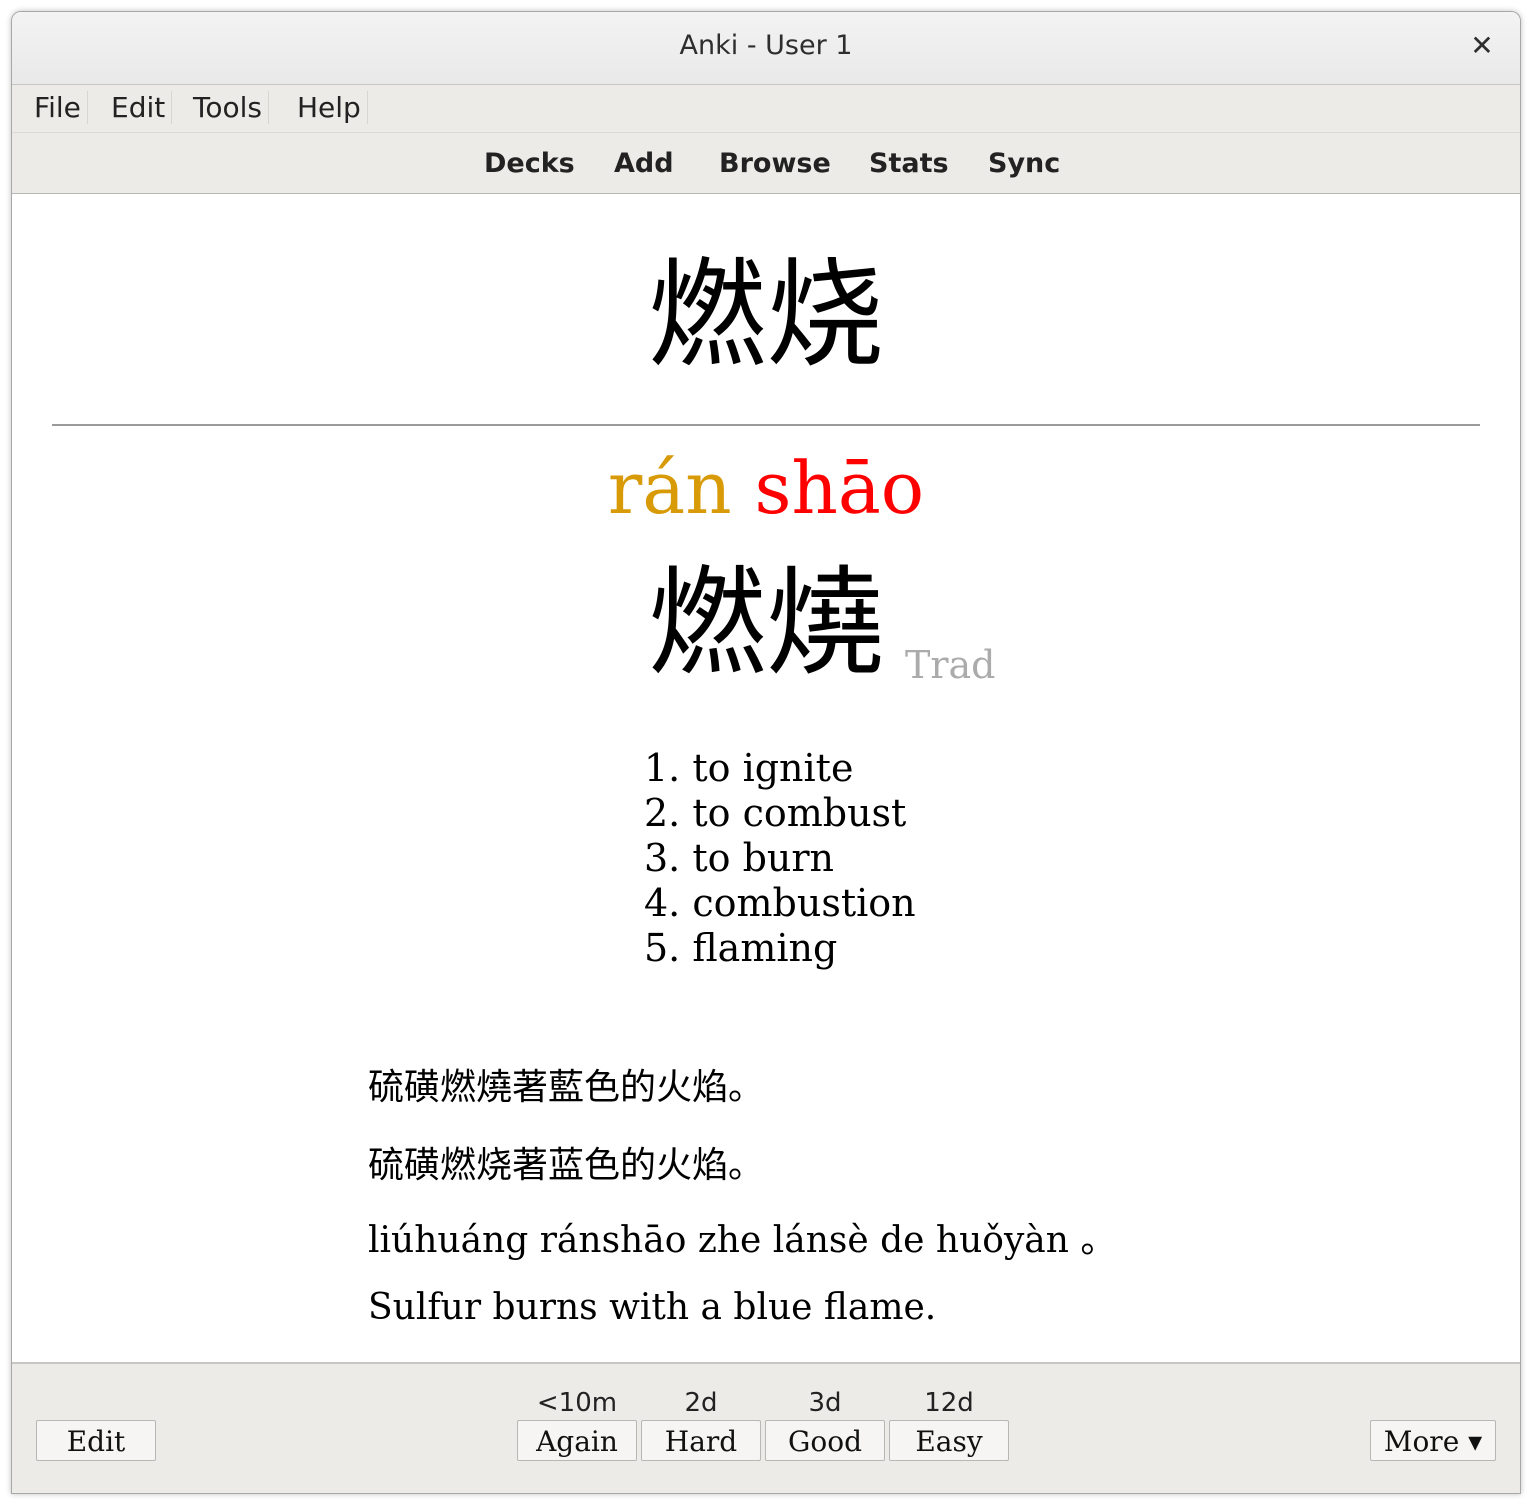 Image resolution: width=1532 pixels, height=1504 pixels. I want to click on toolbar-stats: Stats, so click(909, 163).